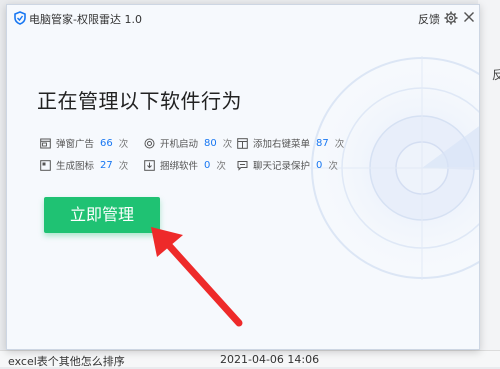 The image size is (500, 369). Describe the element at coordinates (66, 361) in the screenshot. I see `background-row-text: excel表个其他怎么排序` at that location.